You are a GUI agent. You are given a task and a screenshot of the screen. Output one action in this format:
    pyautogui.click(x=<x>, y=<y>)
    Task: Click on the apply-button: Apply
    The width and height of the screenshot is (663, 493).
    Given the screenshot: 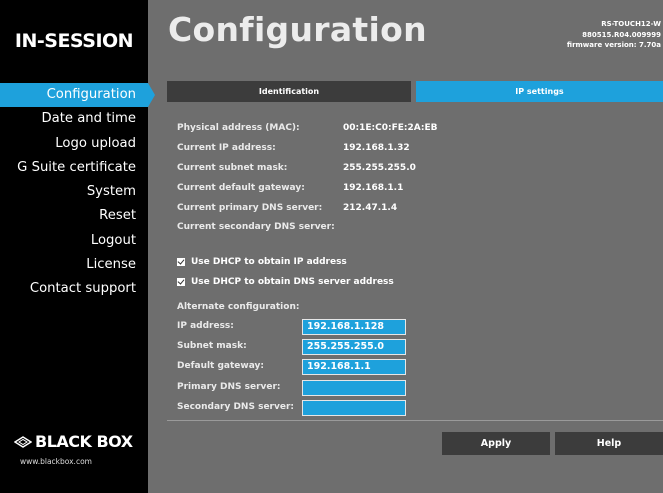 What is the action you would take?
    pyautogui.click(x=496, y=443)
    